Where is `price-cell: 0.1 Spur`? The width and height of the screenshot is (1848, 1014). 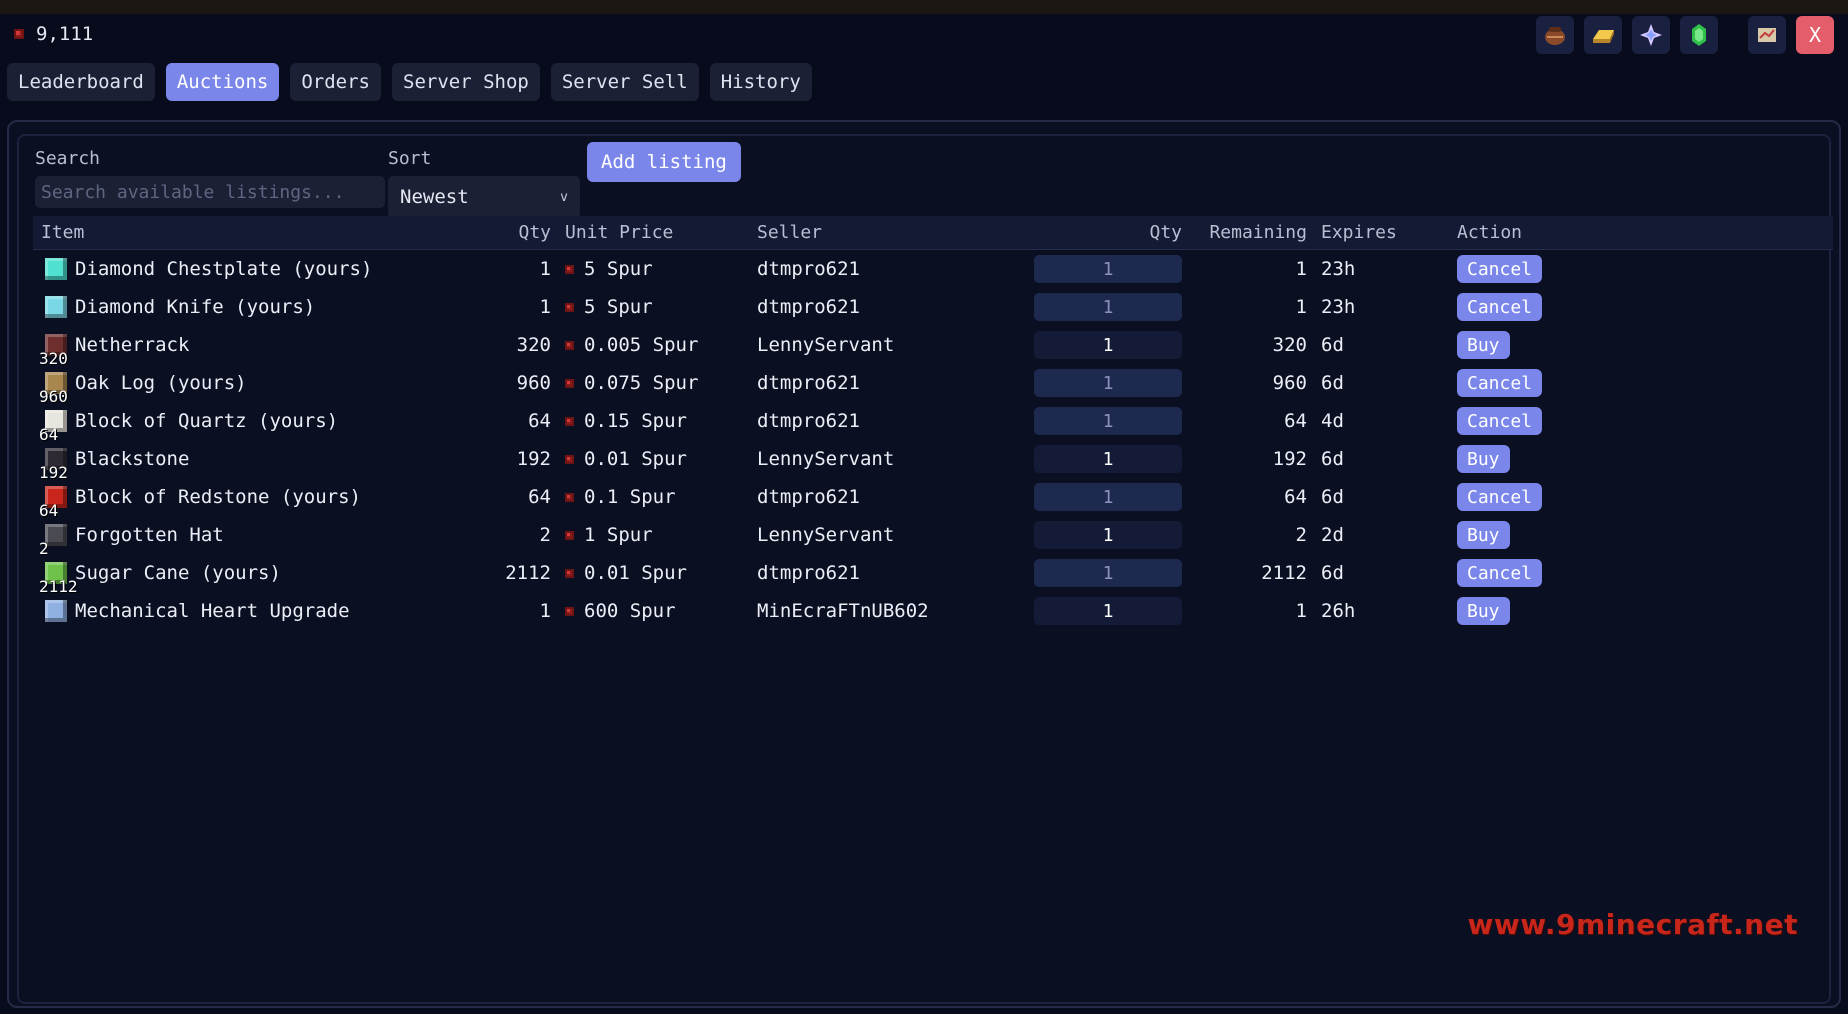
price-cell: 0.1 Spur is located at coordinates (620, 497).